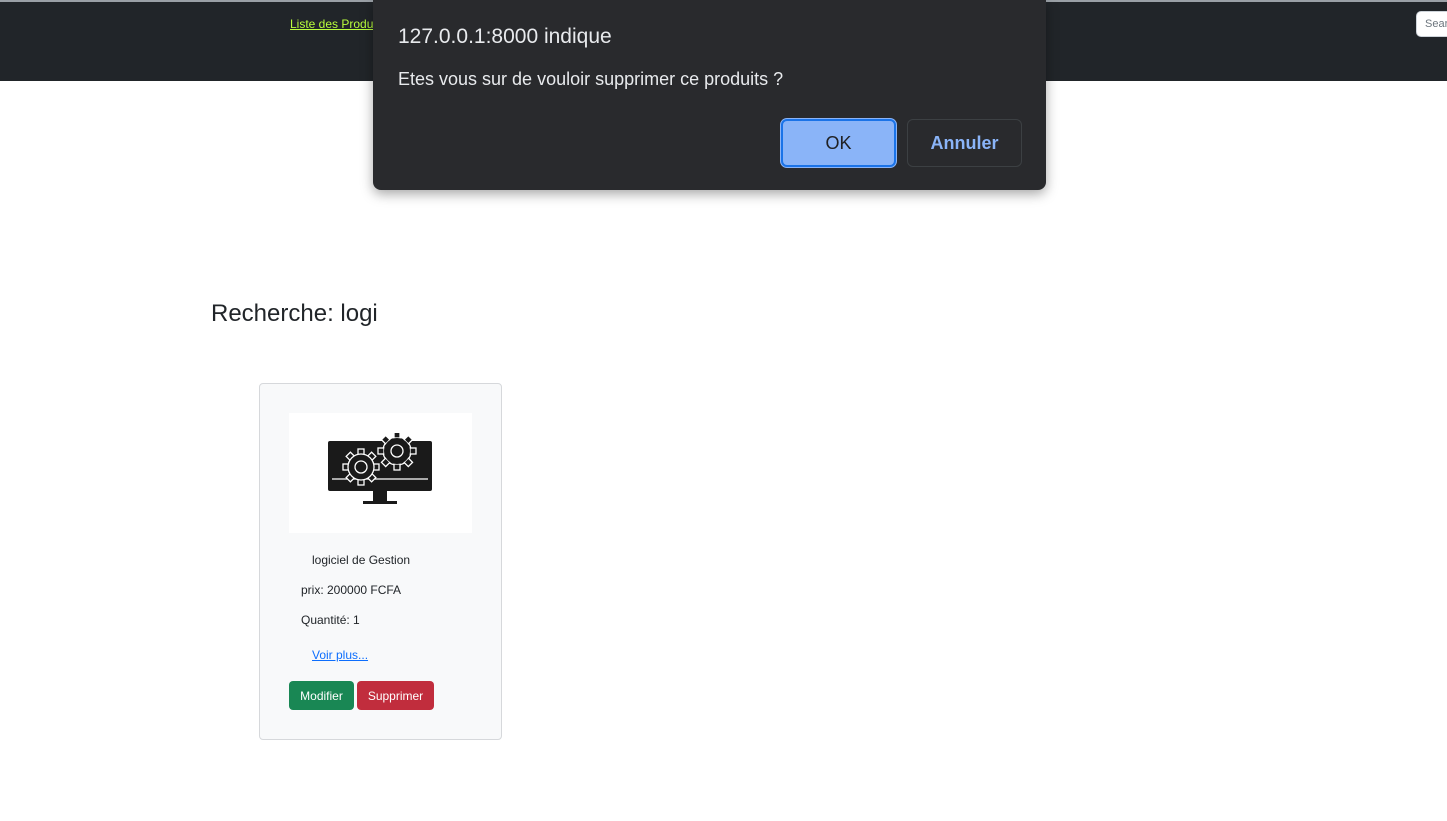  I want to click on cancel-button: Annuler, so click(964, 143).